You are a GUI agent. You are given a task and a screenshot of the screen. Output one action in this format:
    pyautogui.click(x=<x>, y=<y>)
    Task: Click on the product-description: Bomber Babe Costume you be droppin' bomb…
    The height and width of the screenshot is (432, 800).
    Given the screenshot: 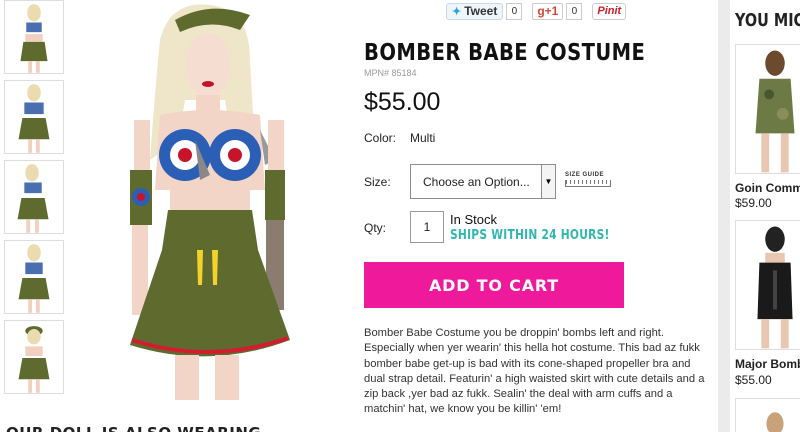 What is the action you would take?
    pyautogui.click(x=534, y=371)
    